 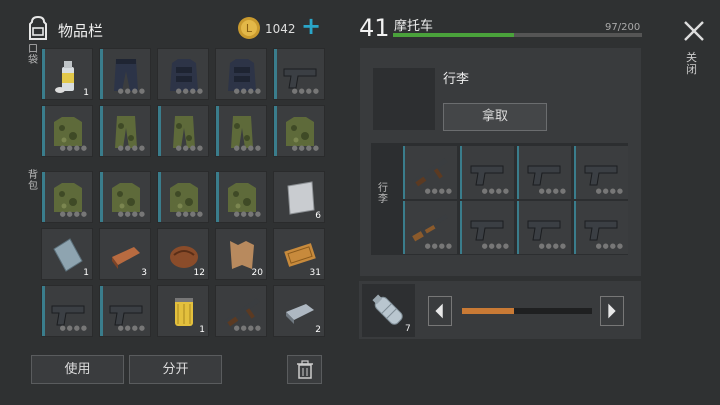 I want to click on quantity-slider-fill, so click(x=488, y=311).